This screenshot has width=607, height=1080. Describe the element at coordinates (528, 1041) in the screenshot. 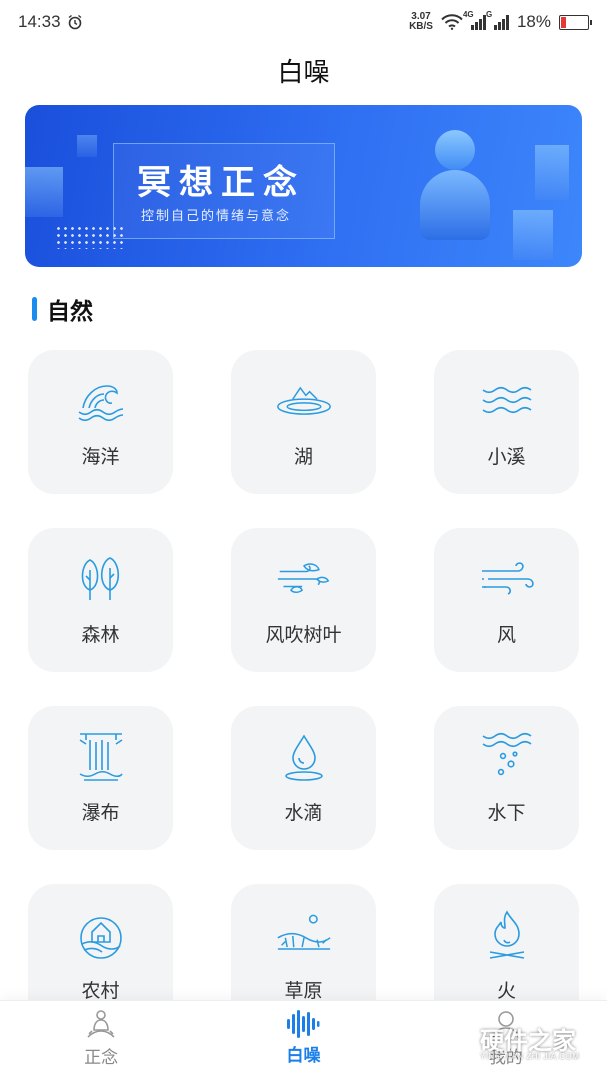

I see `watermark-text: 硬件之家` at that location.